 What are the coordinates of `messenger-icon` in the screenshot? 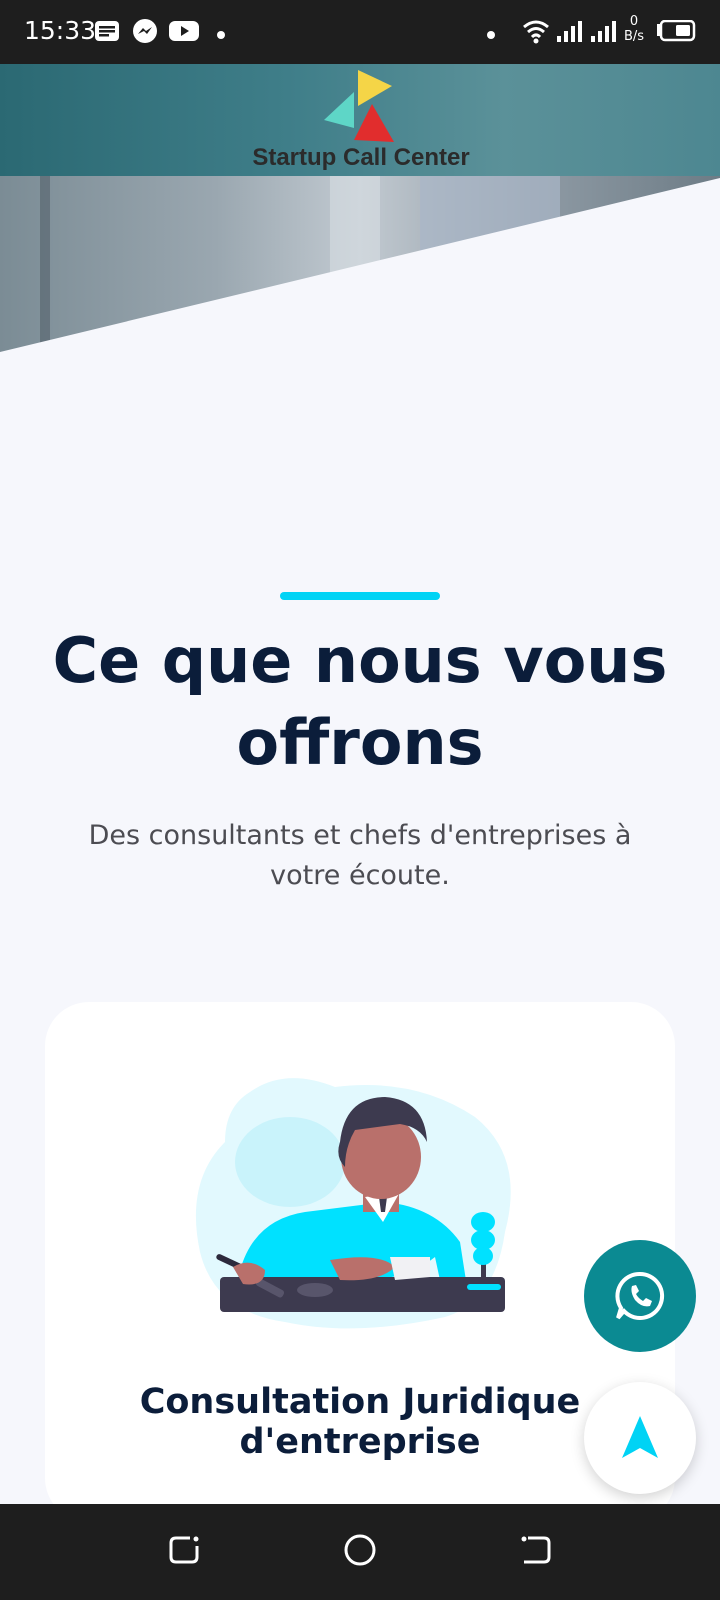 It's located at (145, 33).